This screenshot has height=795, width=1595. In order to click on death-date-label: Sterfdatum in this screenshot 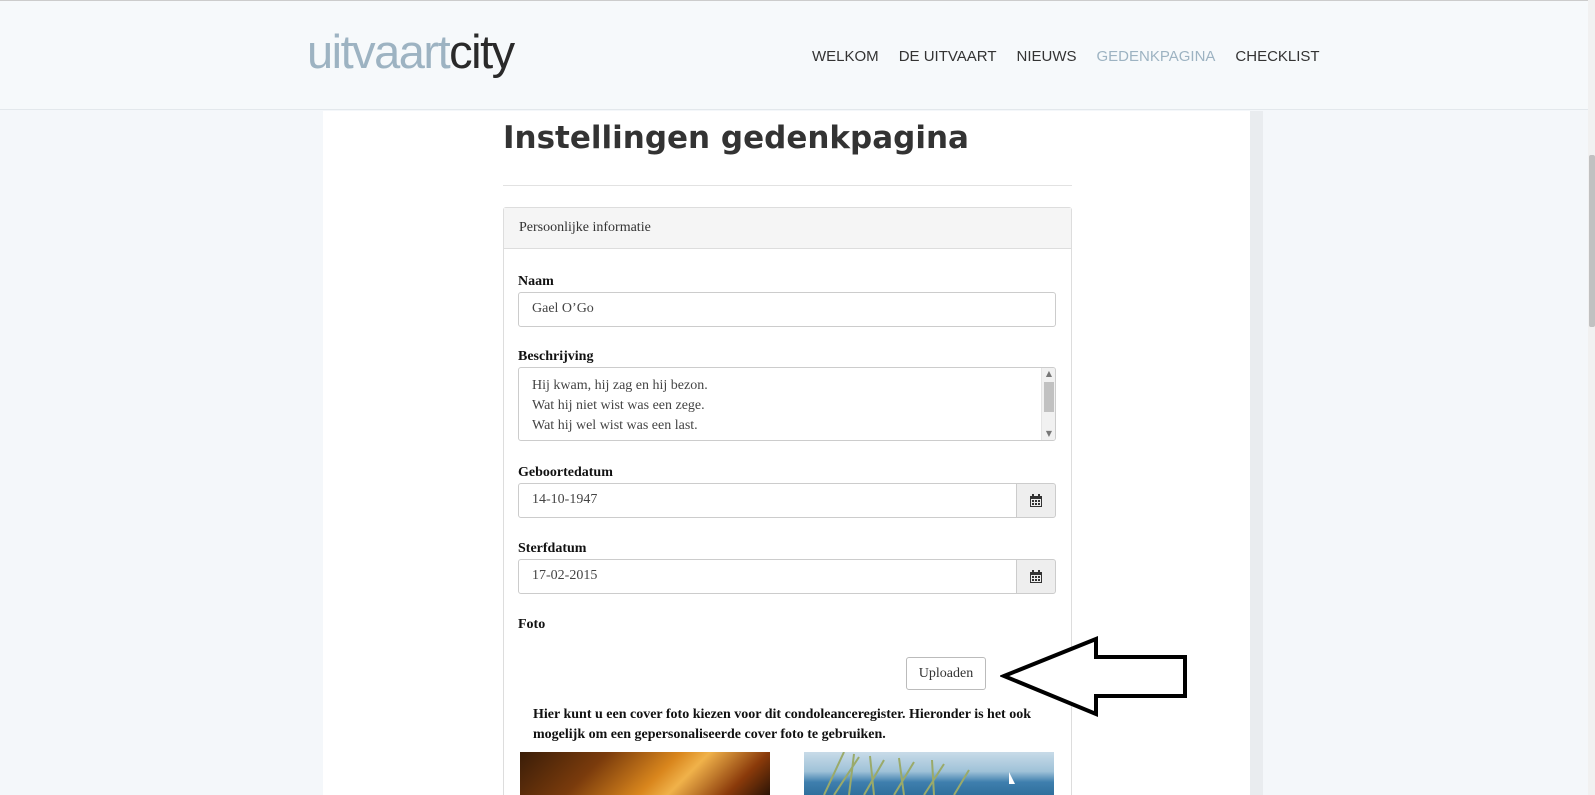, I will do `click(552, 548)`.